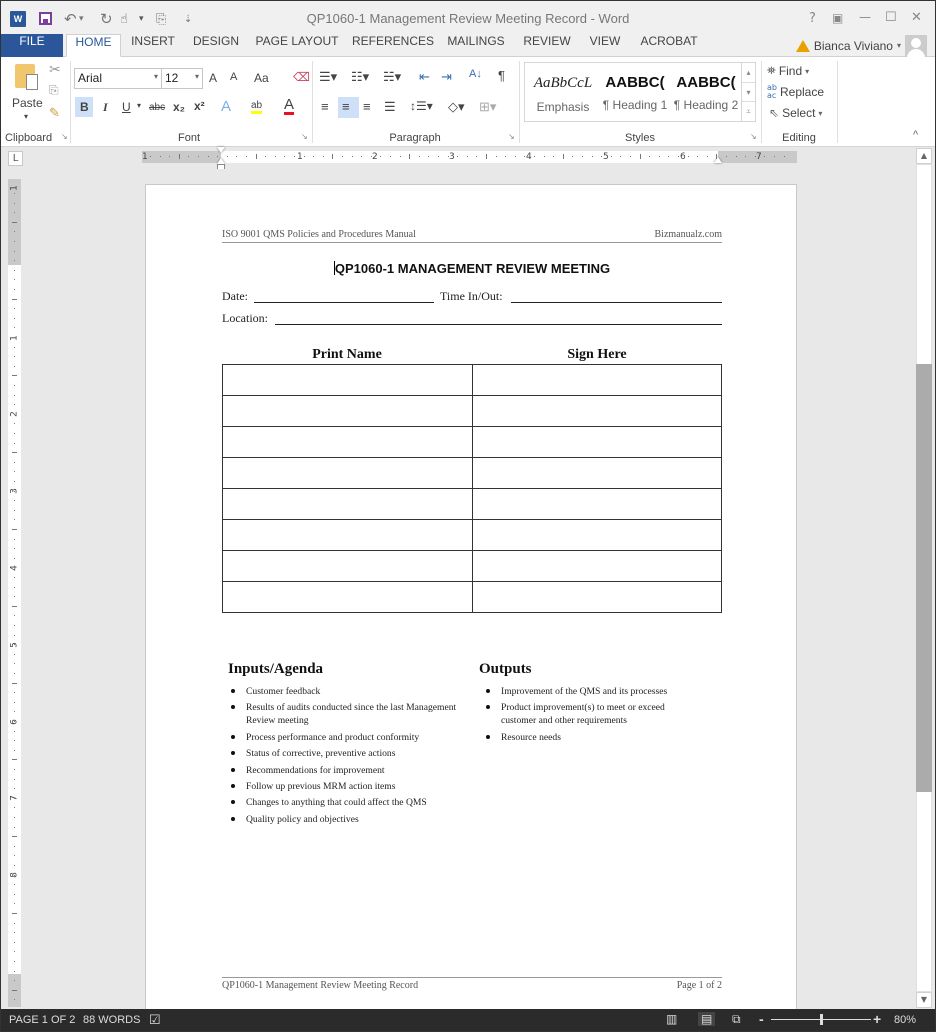 This screenshot has height=1032, width=936. Describe the element at coordinates (32, 45) in the screenshot. I see `tab-file: FILE` at that location.